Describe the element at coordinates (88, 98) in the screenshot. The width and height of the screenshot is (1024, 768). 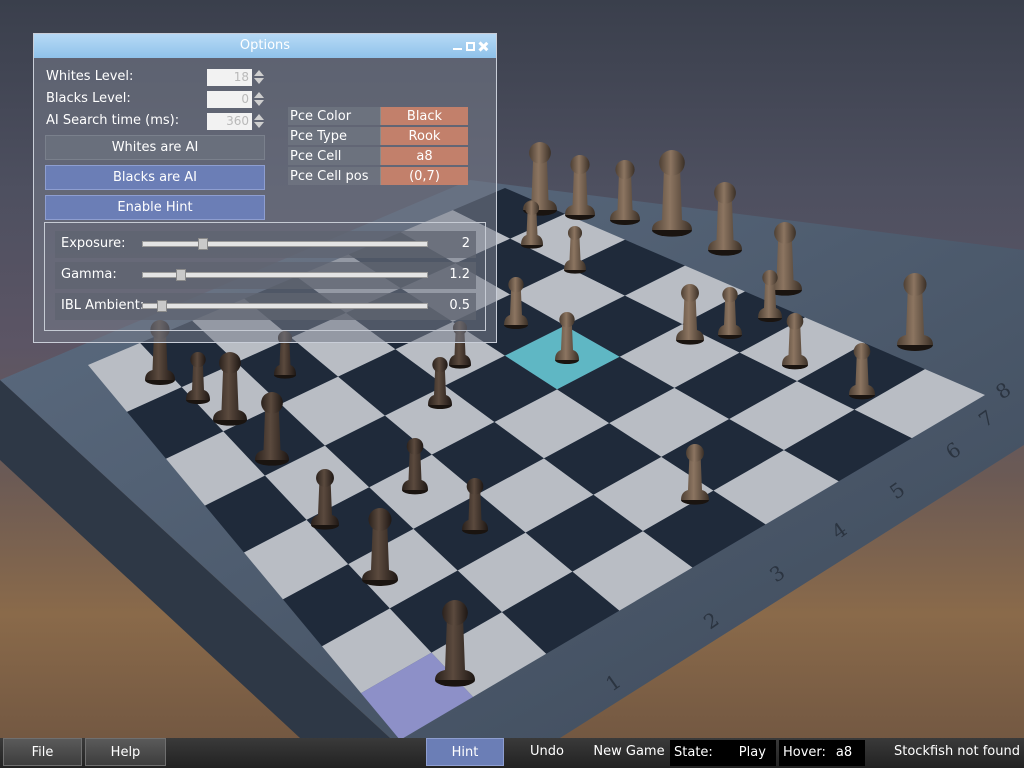
I see `blacks-level-label: Blacks Level:` at that location.